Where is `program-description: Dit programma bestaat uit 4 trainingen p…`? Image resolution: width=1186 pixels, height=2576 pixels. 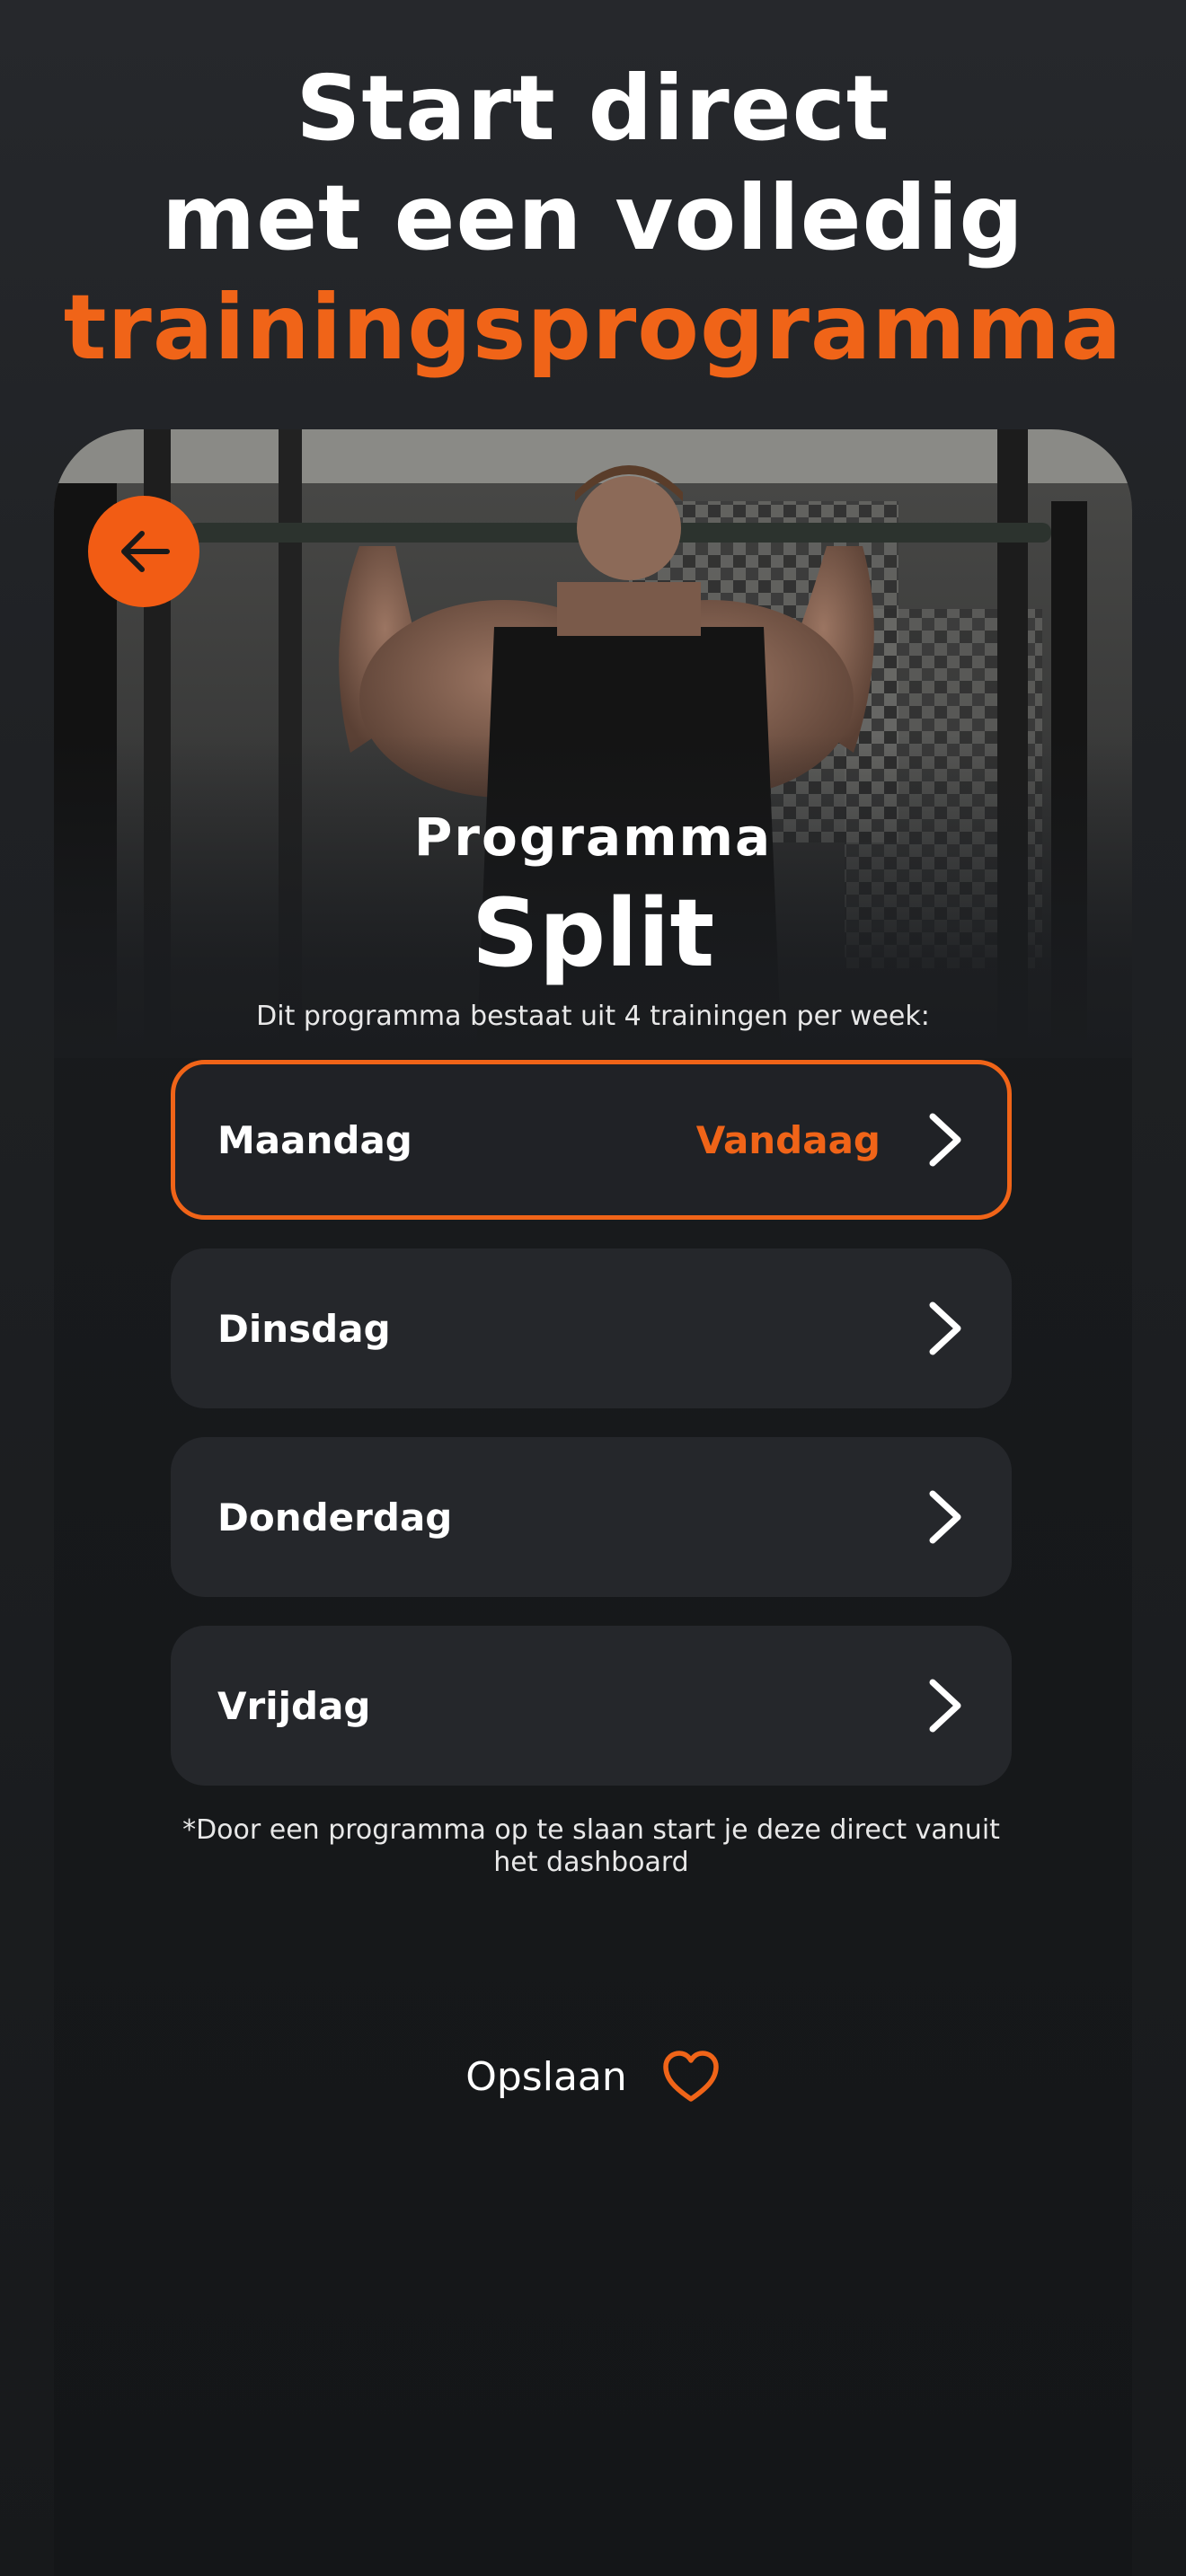 program-description: Dit programma bestaat uit 4 trainingen p… is located at coordinates (593, 1016).